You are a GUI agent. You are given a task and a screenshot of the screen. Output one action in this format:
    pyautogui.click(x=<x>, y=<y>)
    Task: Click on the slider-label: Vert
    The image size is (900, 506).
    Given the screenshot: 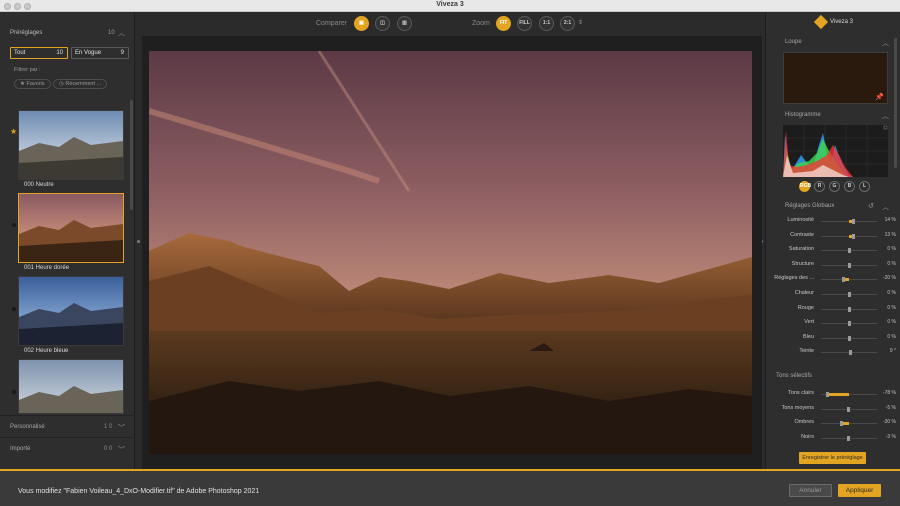 What is the action you would take?
    pyautogui.click(x=809, y=322)
    